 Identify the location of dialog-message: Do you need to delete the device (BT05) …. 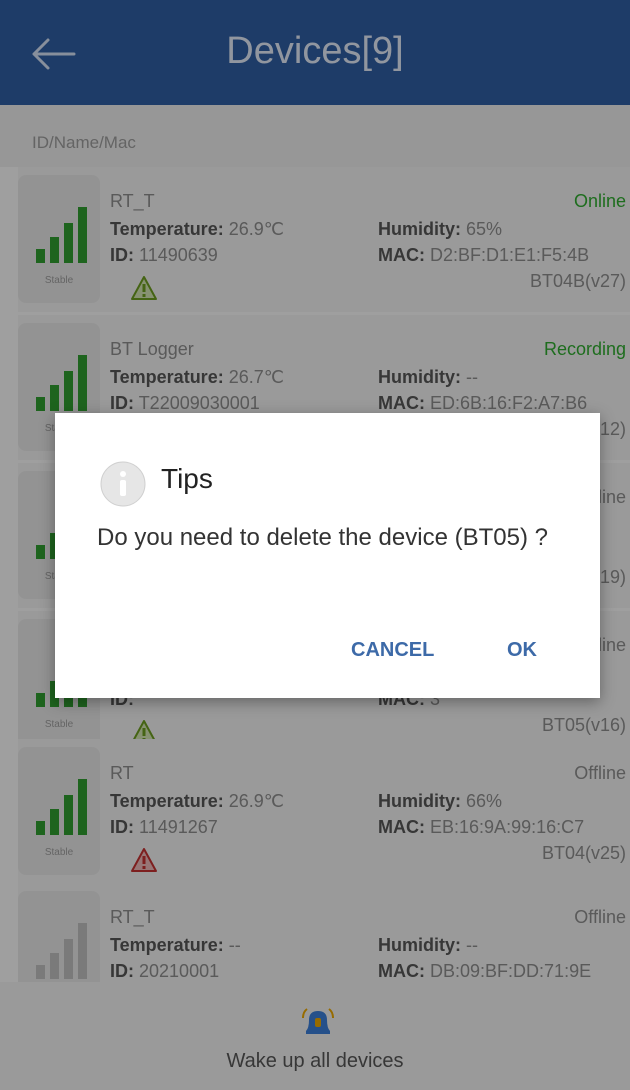
(322, 537).